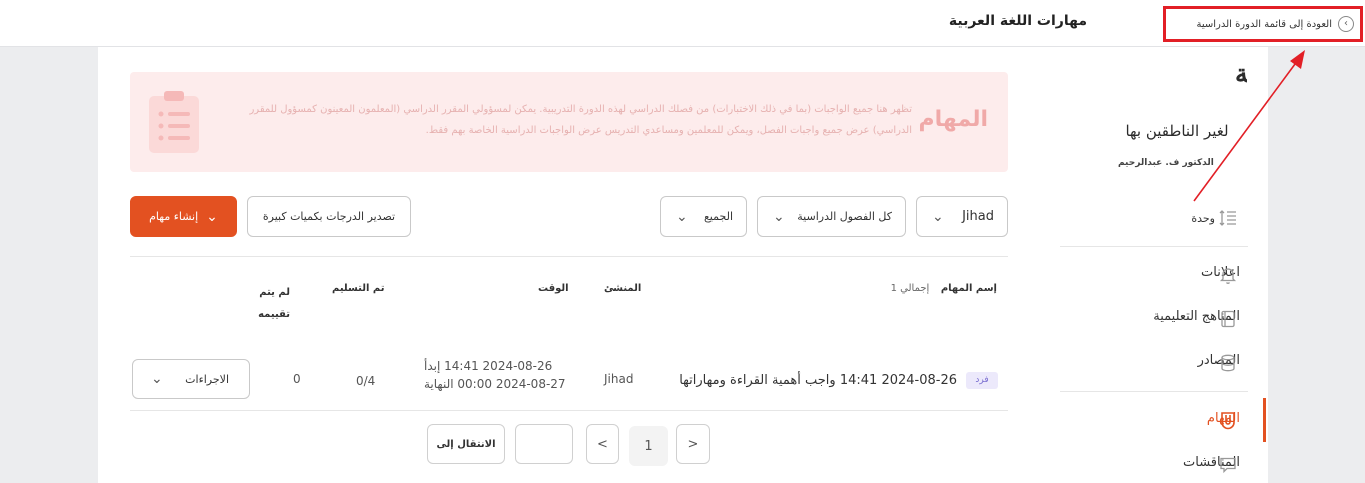 The height and width of the screenshot is (483, 1365). Describe the element at coordinates (488, 366) in the screenshot. I see `task-start-time: 2024-08-26 14:41 إبدأ` at that location.